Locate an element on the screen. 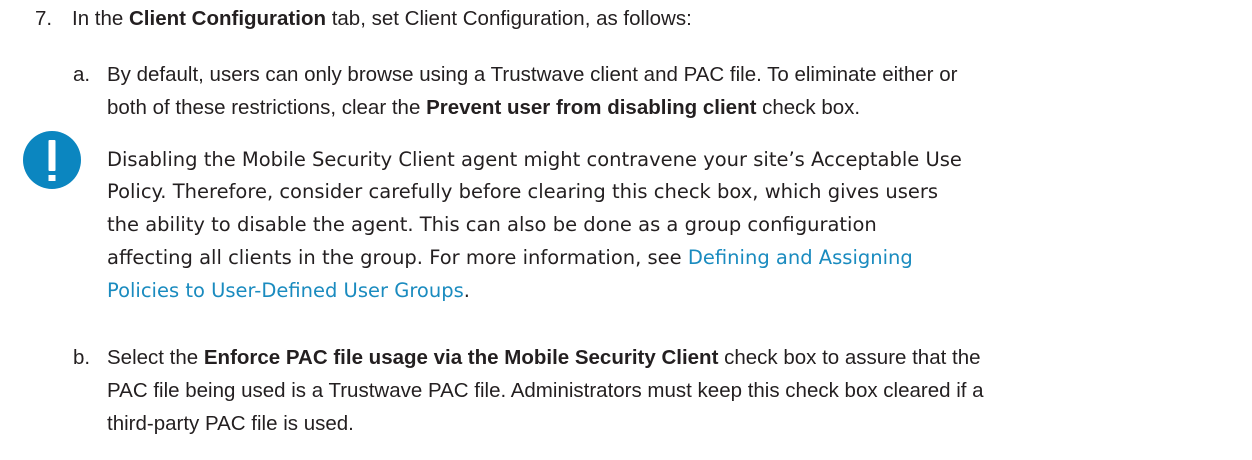 Image resolution: width=1252 pixels, height=460 pixels. prevent-user-disabling-client-label: Prevent user from disabling client is located at coordinates (591, 107).